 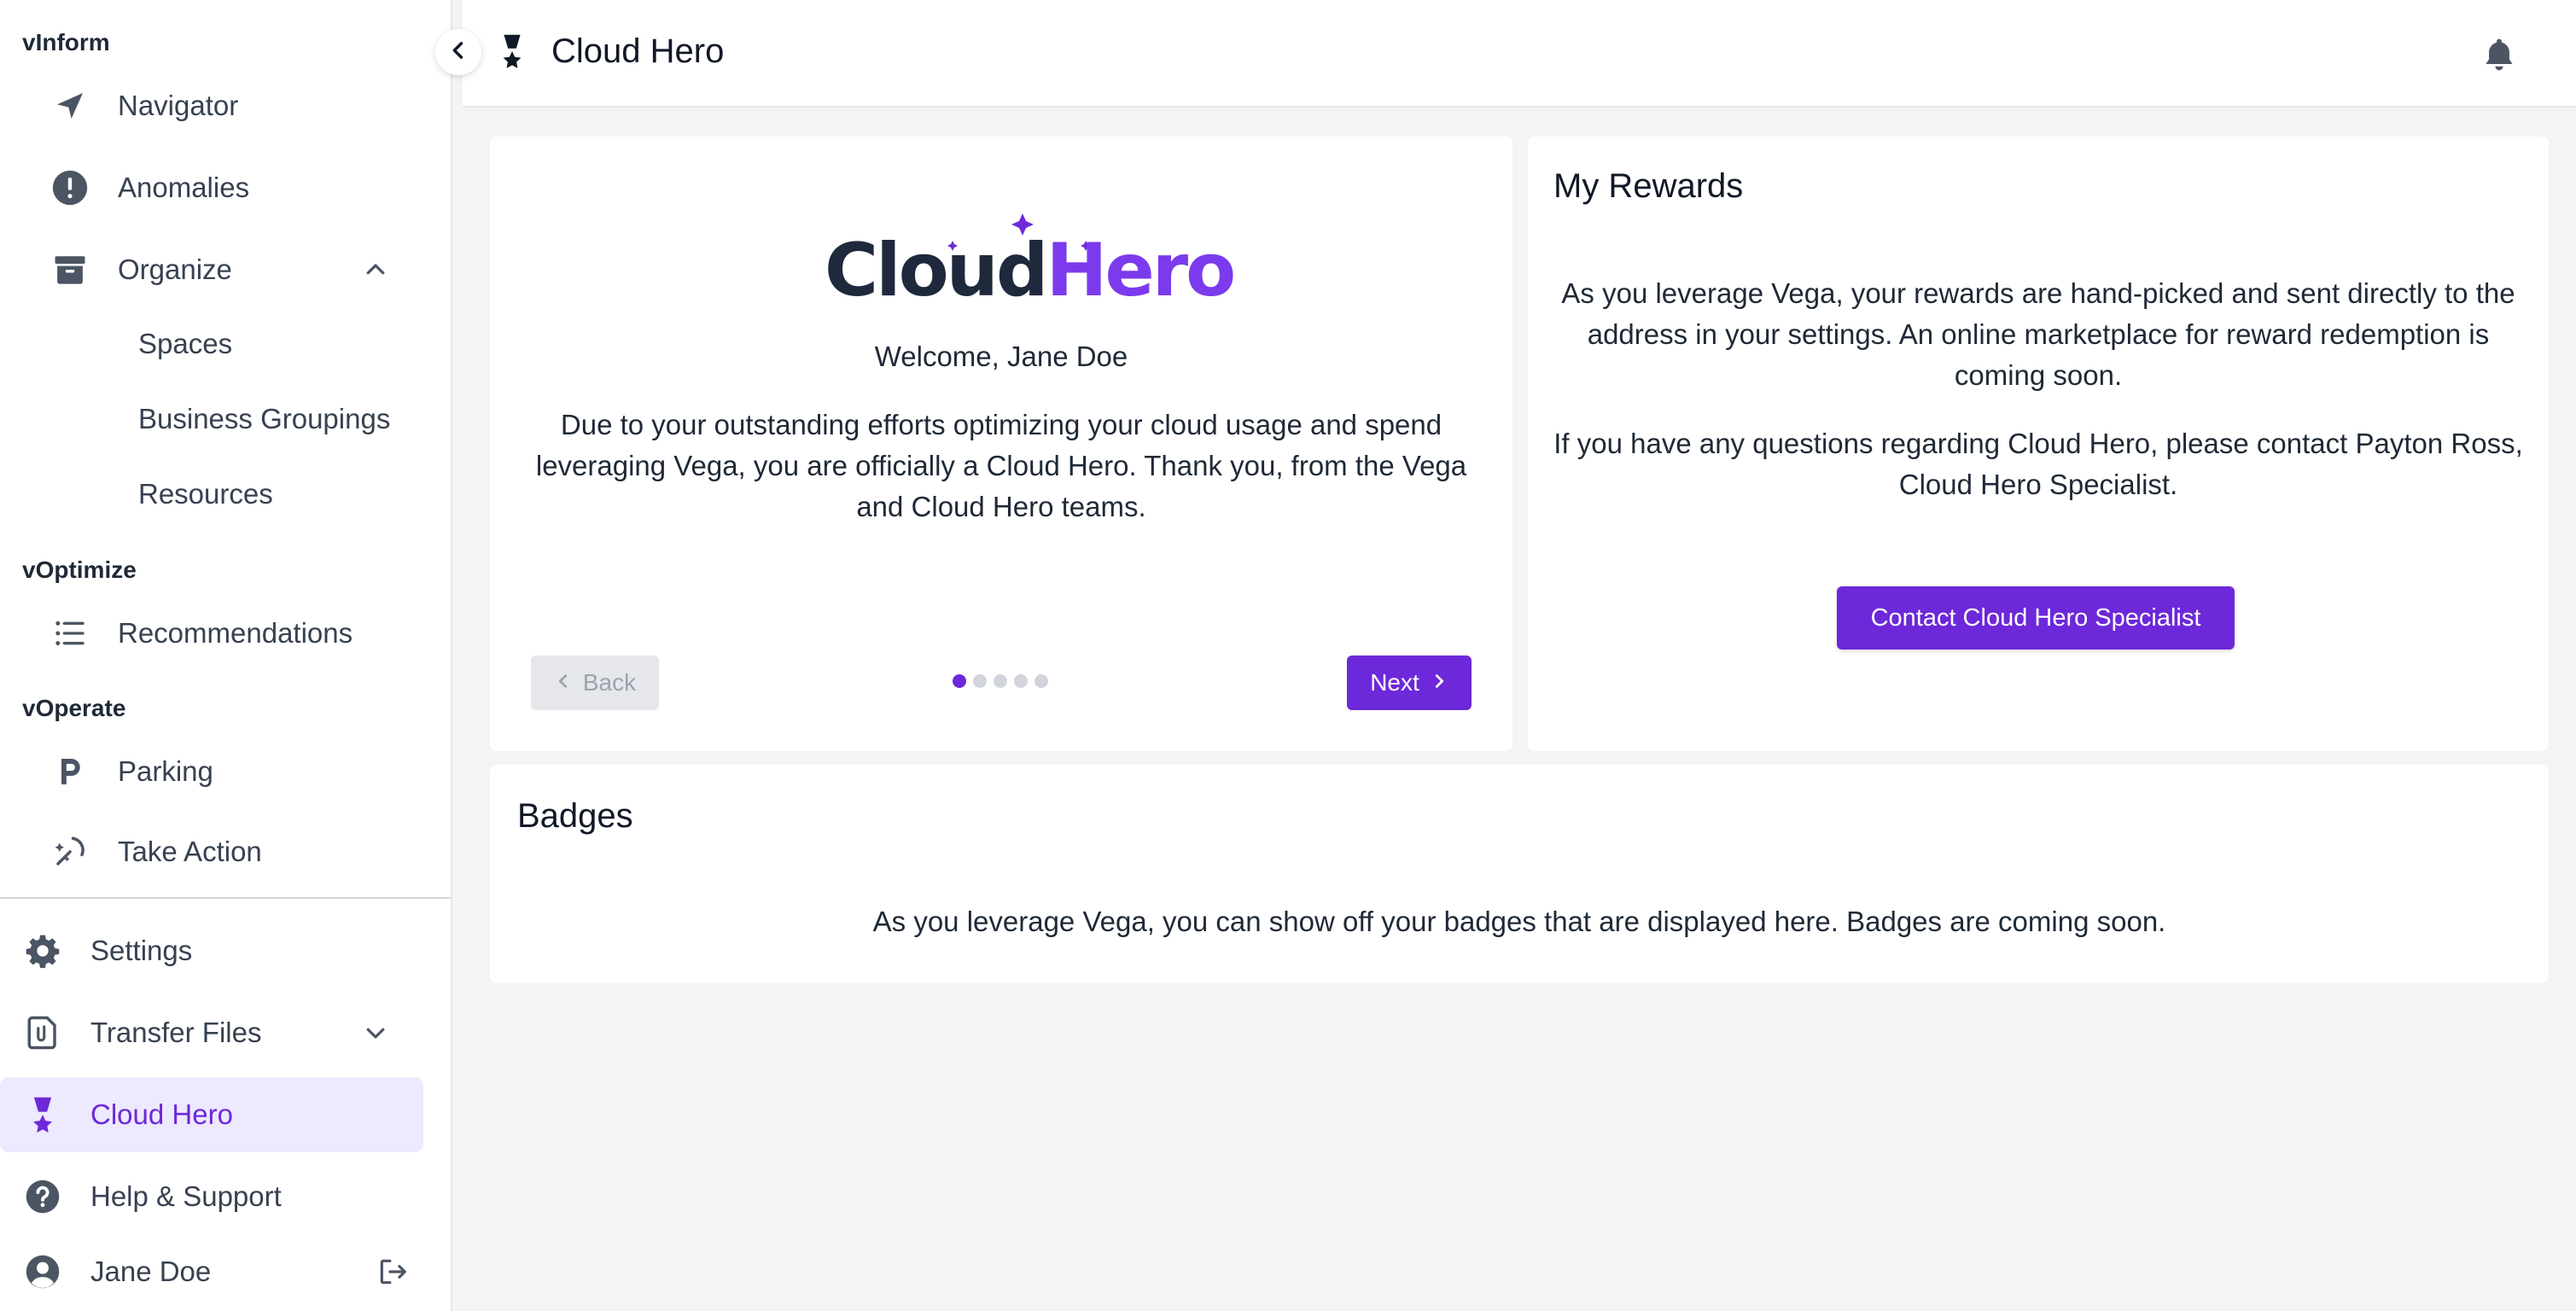 What do you see at coordinates (70, 851) in the screenshot?
I see `sparkle-action-icon` at bounding box center [70, 851].